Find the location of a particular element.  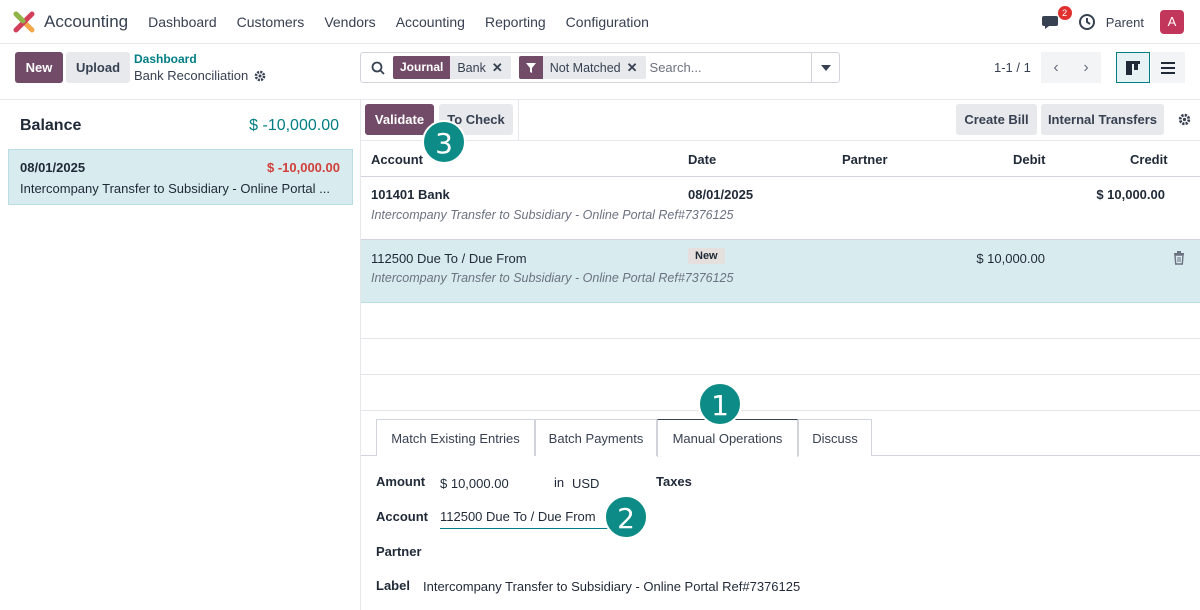

column-credit: Credit is located at coordinates (1149, 159).